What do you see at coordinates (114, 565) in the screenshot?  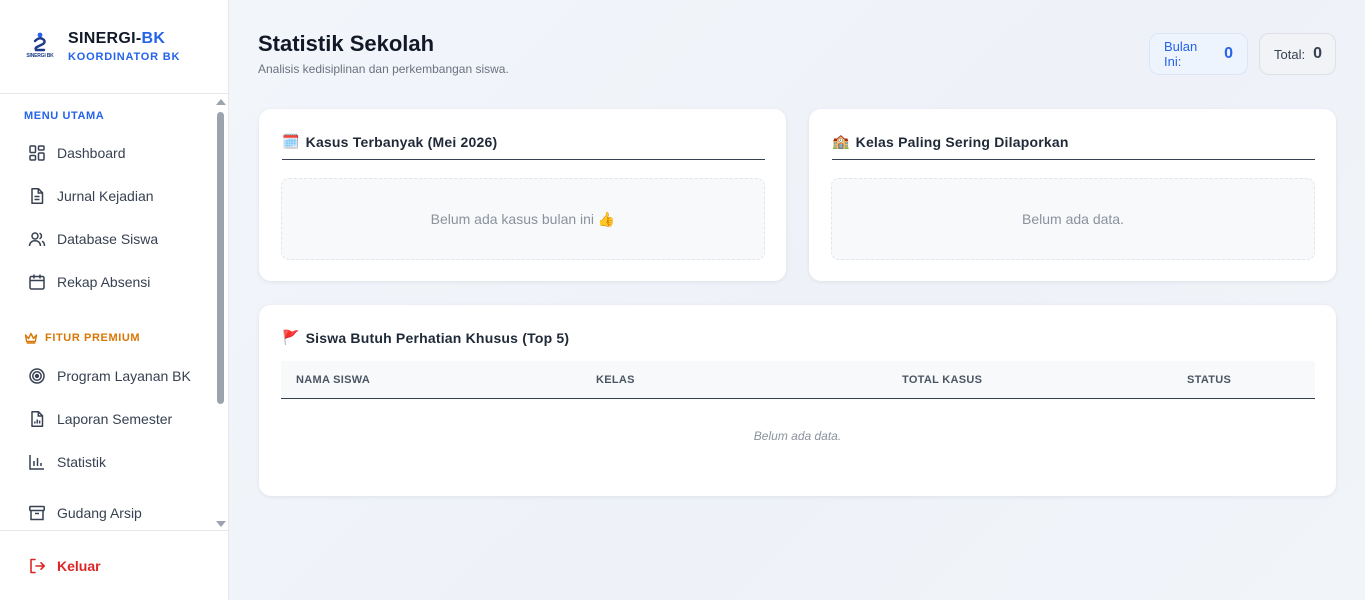 I see `logout-button: Keluar` at bounding box center [114, 565].